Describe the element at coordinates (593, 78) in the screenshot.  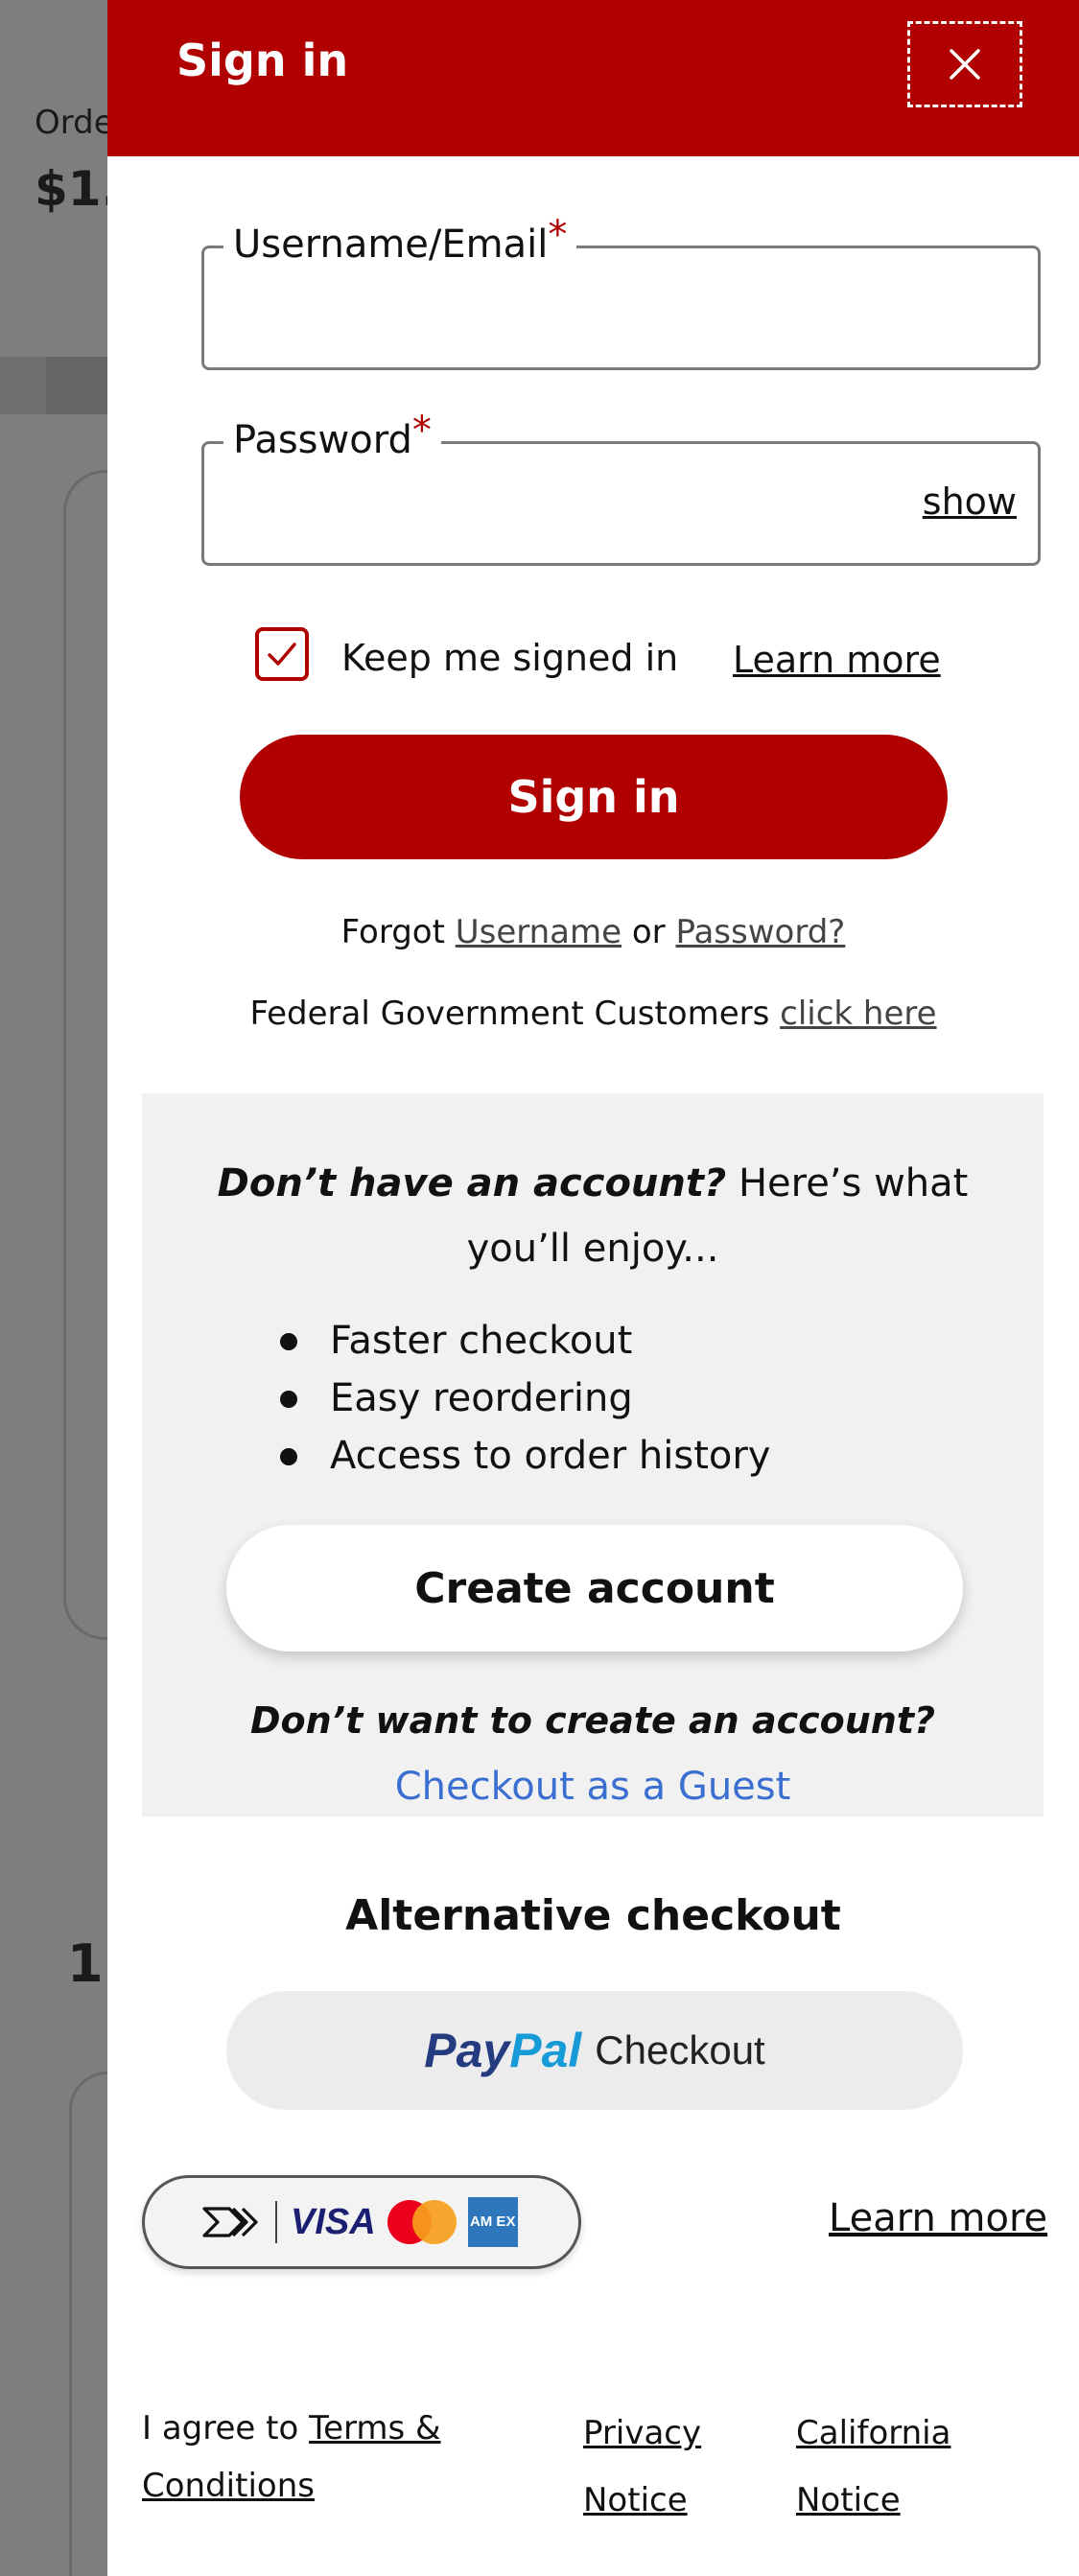
I see `panel-header: Sign in` at that location.